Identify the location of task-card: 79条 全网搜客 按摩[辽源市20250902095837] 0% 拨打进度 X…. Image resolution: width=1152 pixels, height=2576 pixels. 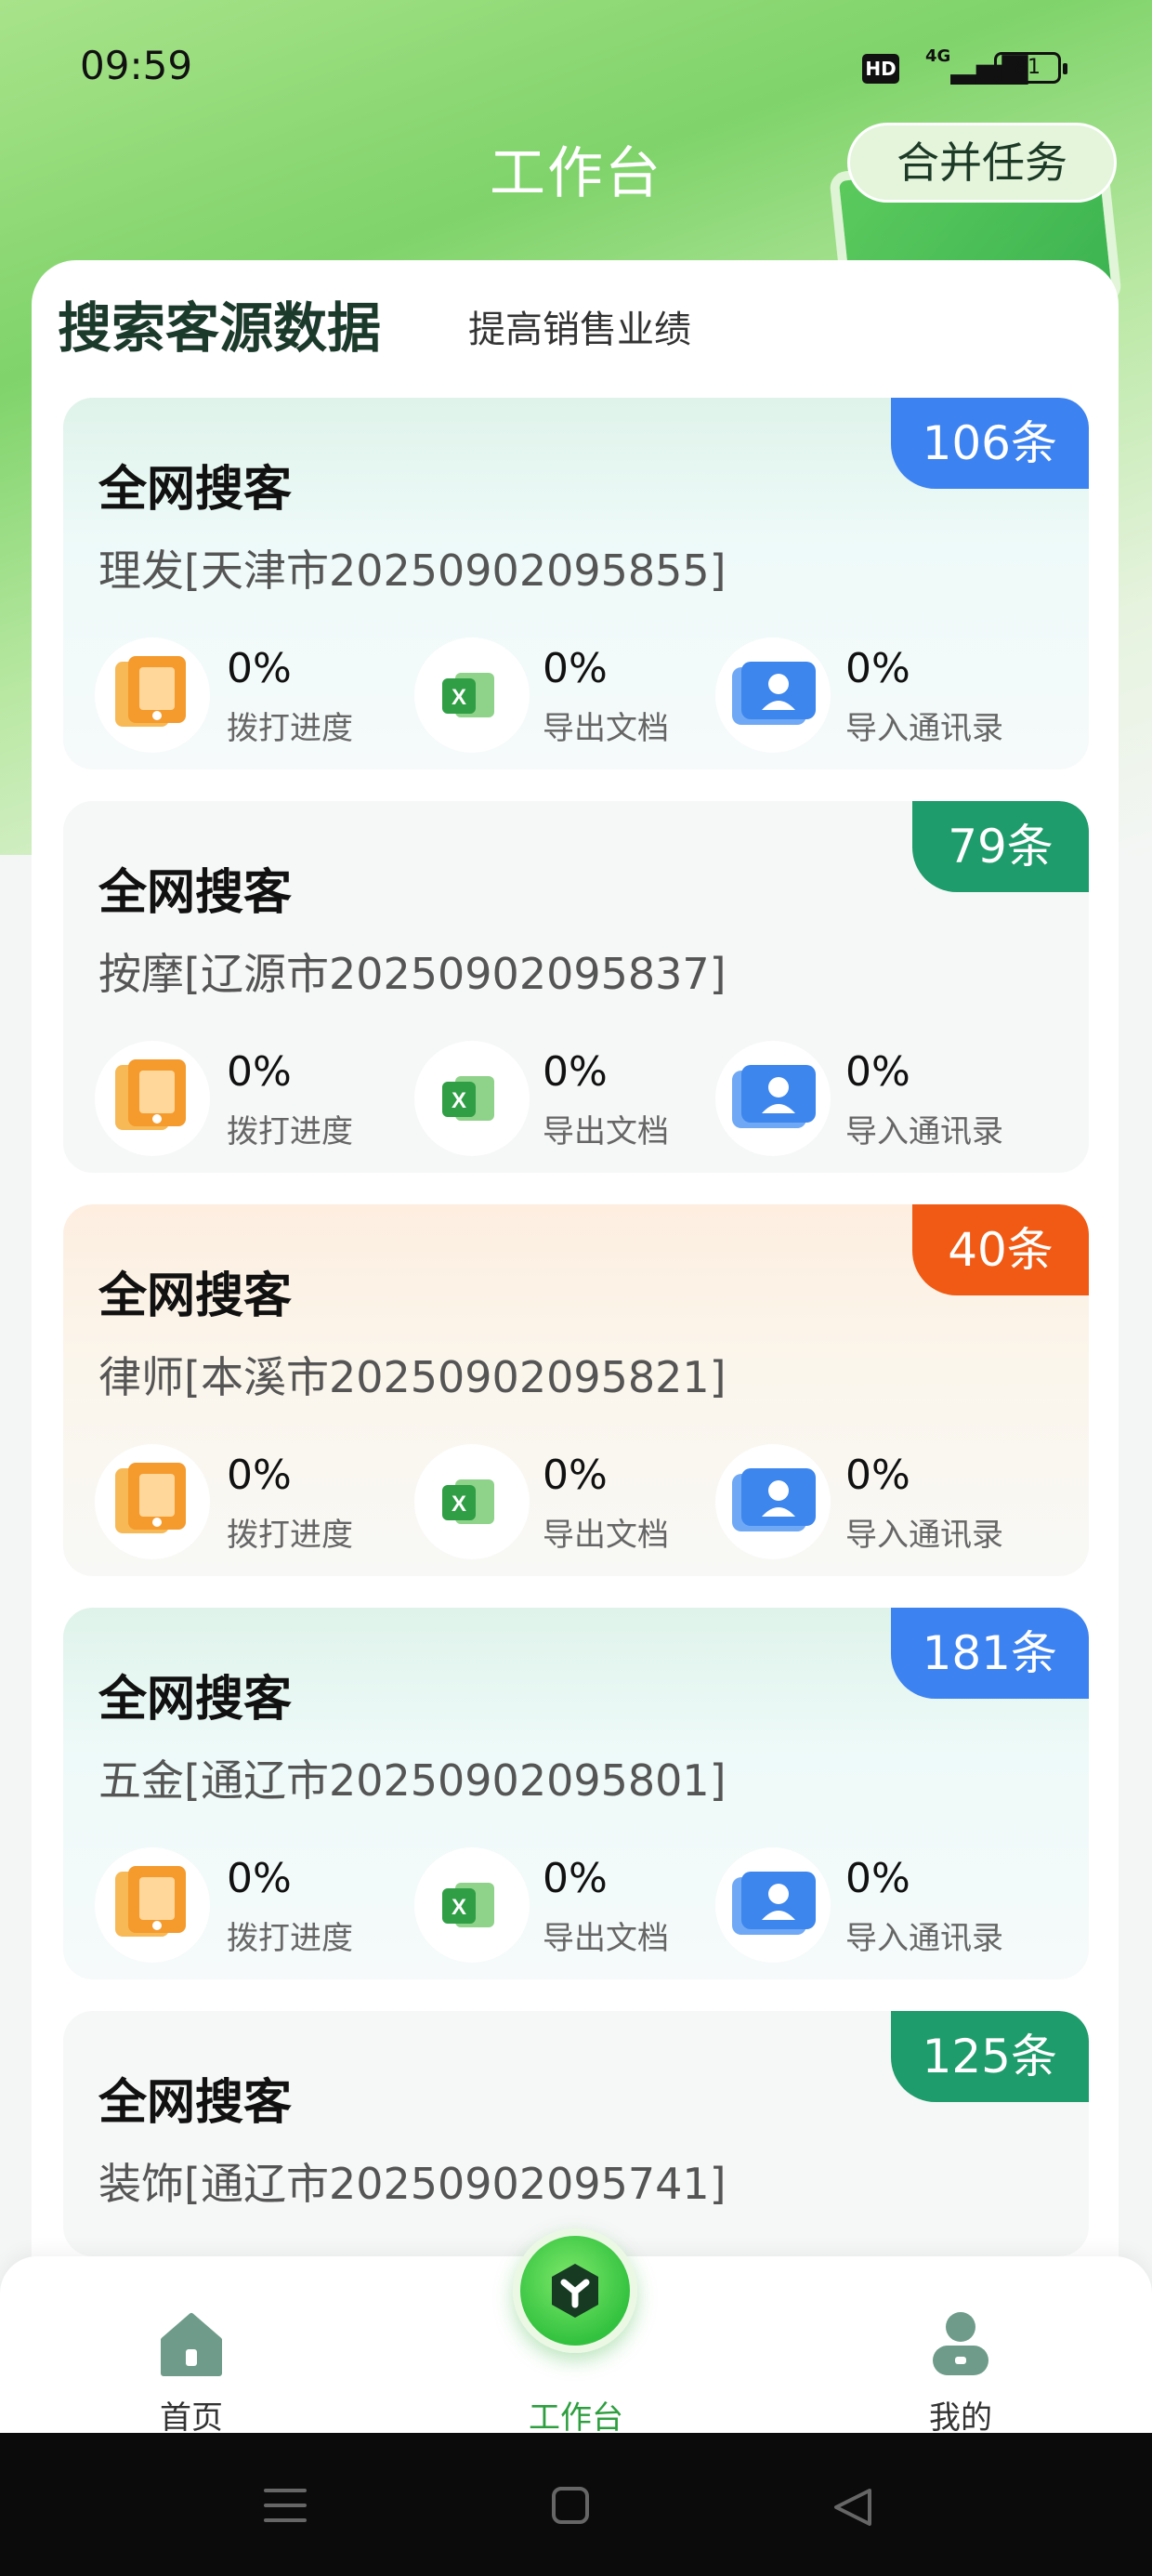
(576, 987).